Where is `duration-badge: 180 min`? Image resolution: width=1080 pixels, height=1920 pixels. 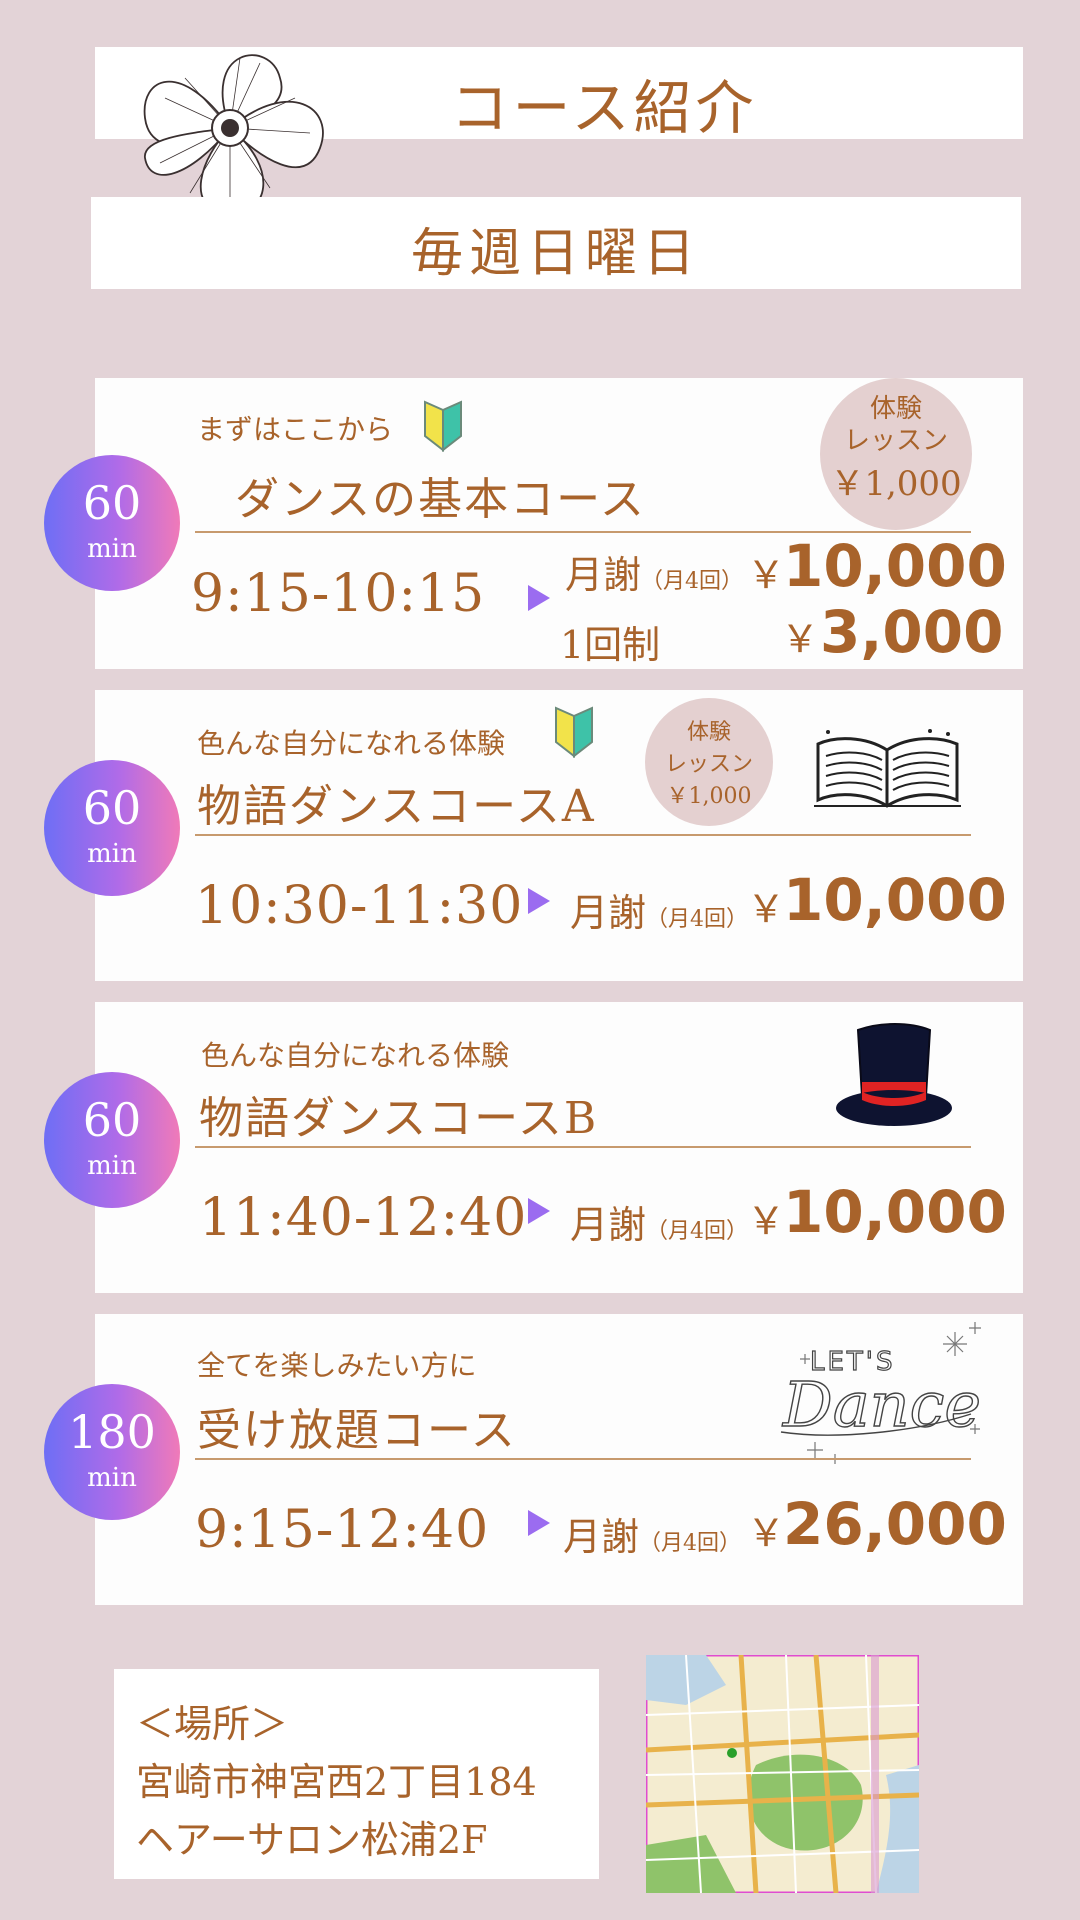 duration-badge: 180 min is located at coordinates (112, 1452).